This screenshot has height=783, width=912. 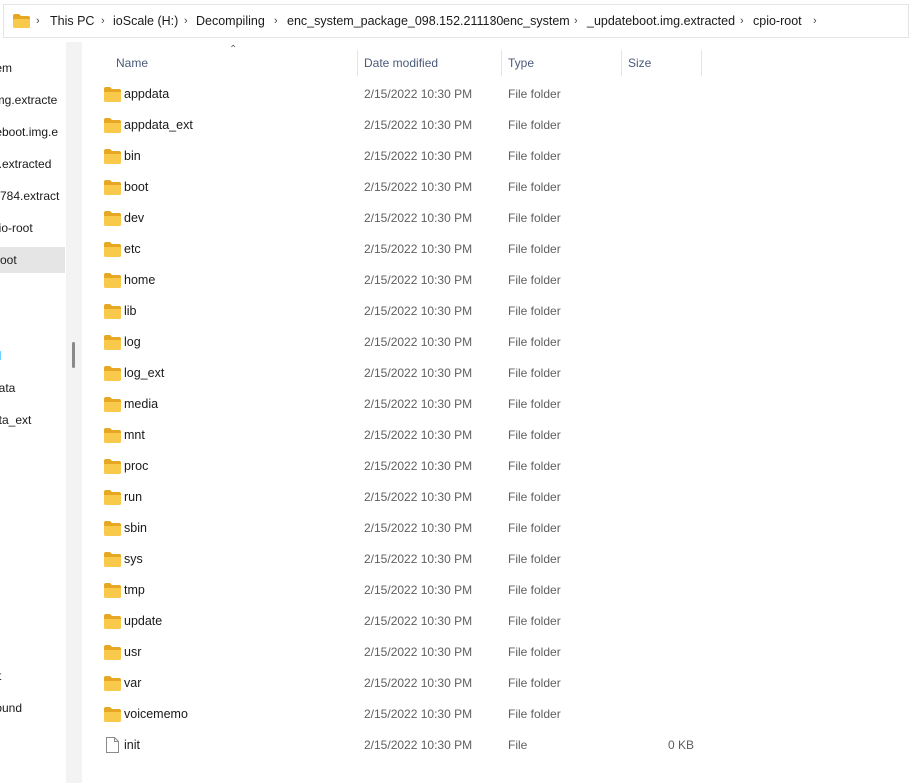 I want to click on file-row: log_ext 2/15/2022 10:30 PM File folder, so click(x=394, y=373).